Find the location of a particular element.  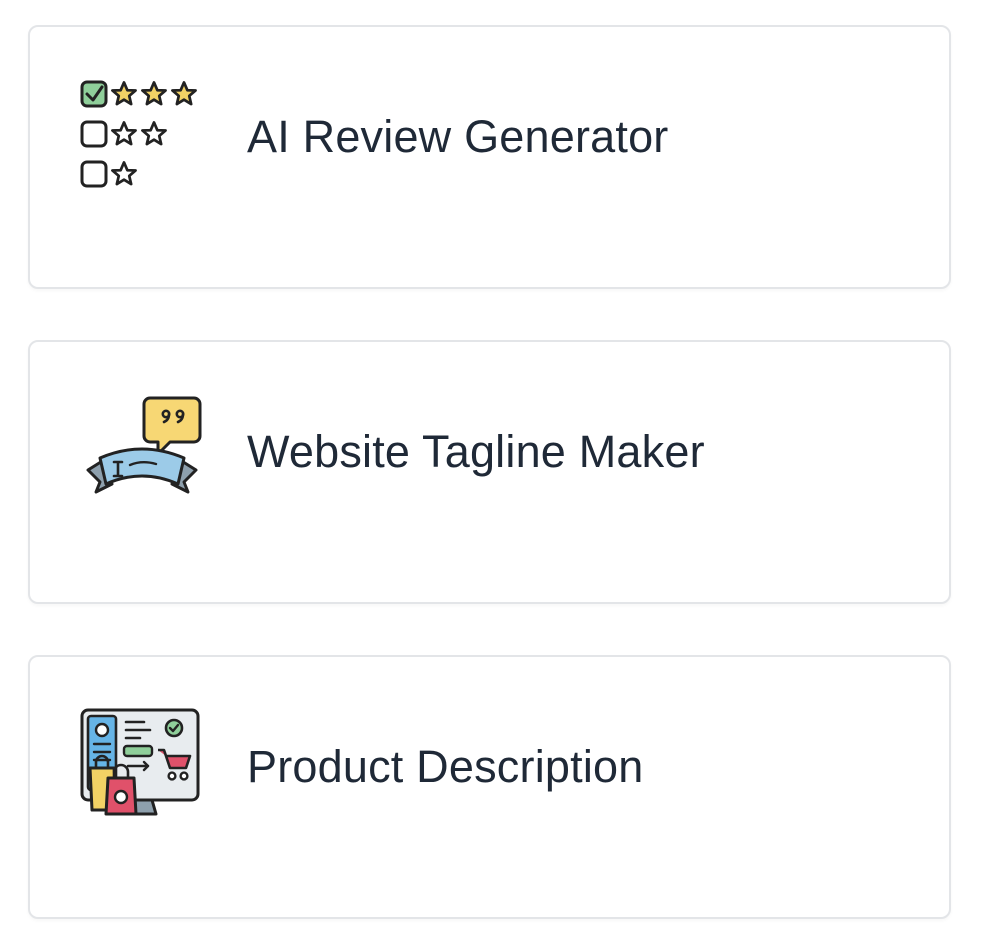

ecommerce-monitor-icon is located at coordinates (140, 766).